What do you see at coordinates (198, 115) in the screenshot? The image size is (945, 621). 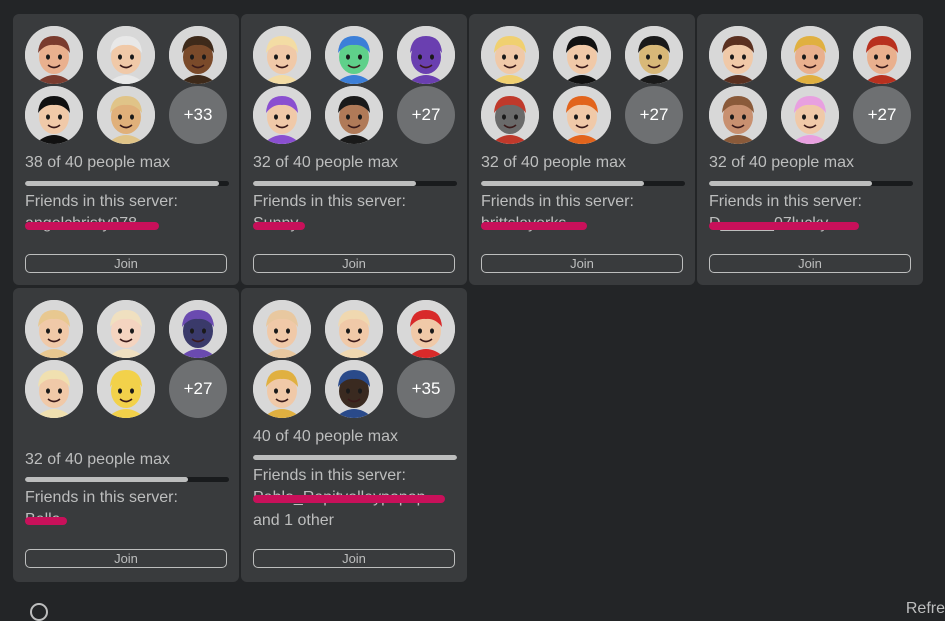 I see `more-players-count: +33` at bounding box center [198, 115].